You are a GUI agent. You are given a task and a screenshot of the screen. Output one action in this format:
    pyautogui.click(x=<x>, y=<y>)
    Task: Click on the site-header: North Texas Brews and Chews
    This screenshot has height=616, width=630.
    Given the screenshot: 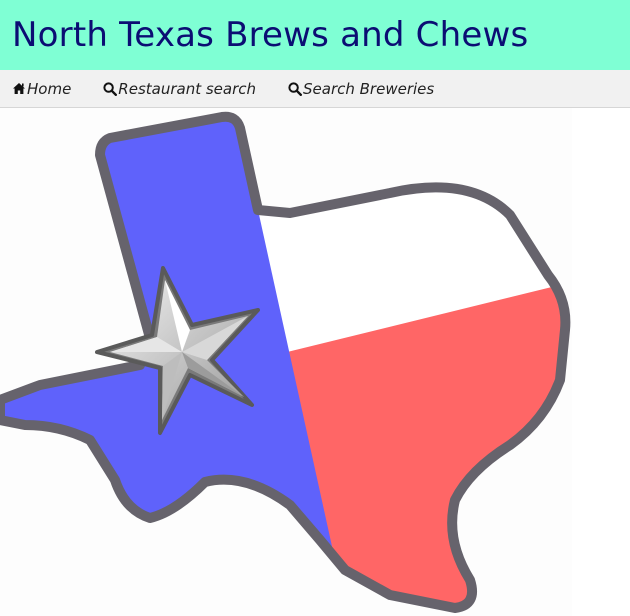 What is the action you would take?
    pyautogui.click(x=315, y=35)
    